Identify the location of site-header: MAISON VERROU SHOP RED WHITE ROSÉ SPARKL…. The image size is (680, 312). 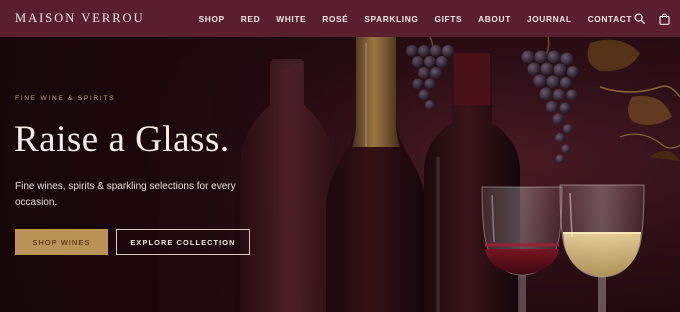
(340, 18).